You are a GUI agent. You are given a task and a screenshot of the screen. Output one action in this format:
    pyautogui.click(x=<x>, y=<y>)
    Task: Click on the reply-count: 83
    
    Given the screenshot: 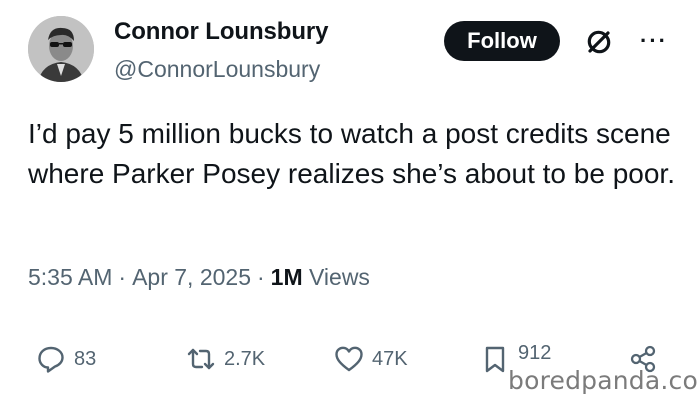 What is the action you would take?
    pyautogui.click(x=85, y=358)
    